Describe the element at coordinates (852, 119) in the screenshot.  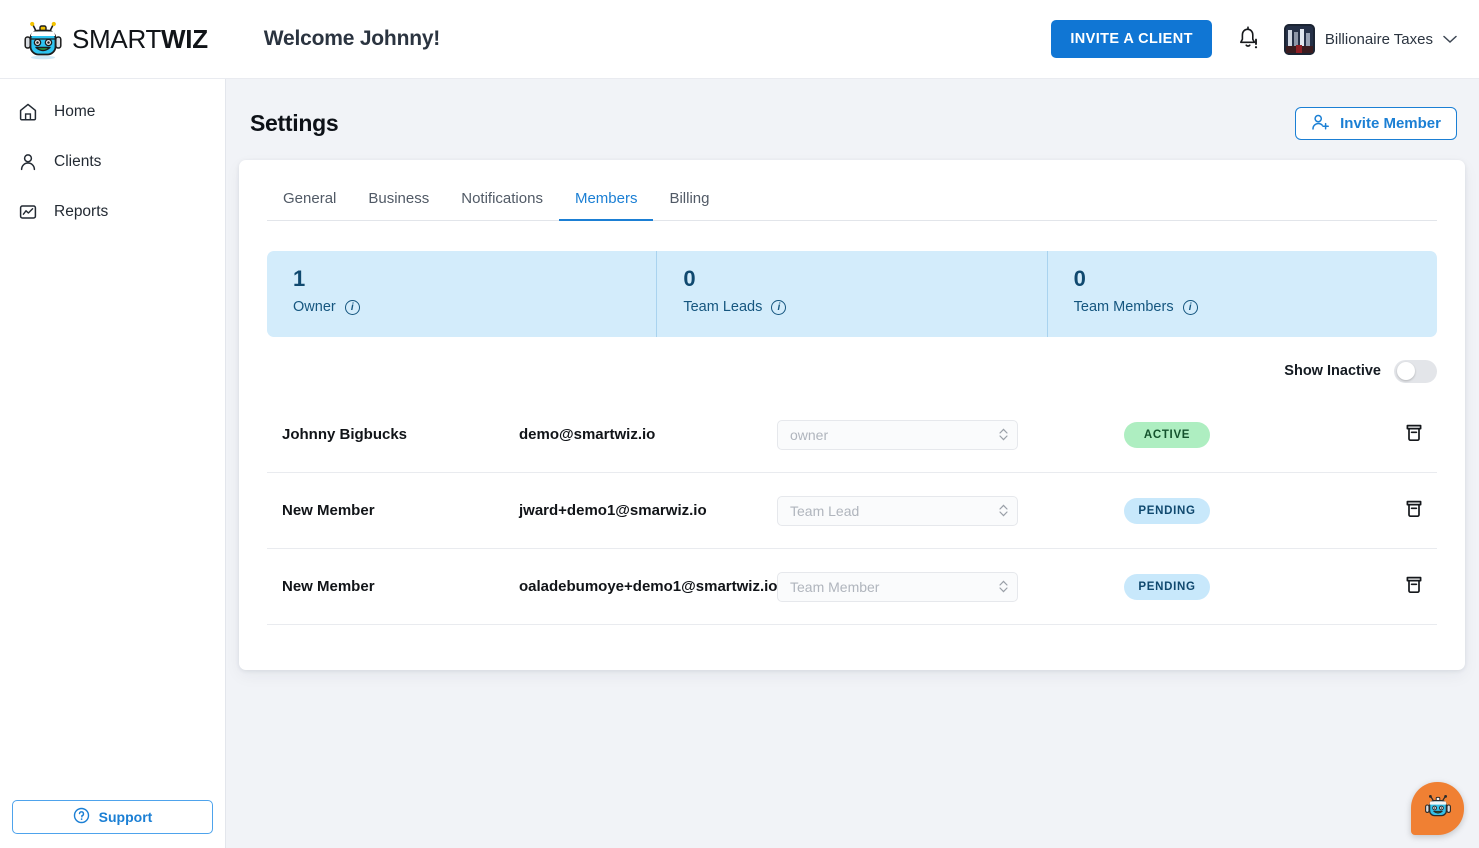
I see `page-header: Settings Invite Member` at that location.